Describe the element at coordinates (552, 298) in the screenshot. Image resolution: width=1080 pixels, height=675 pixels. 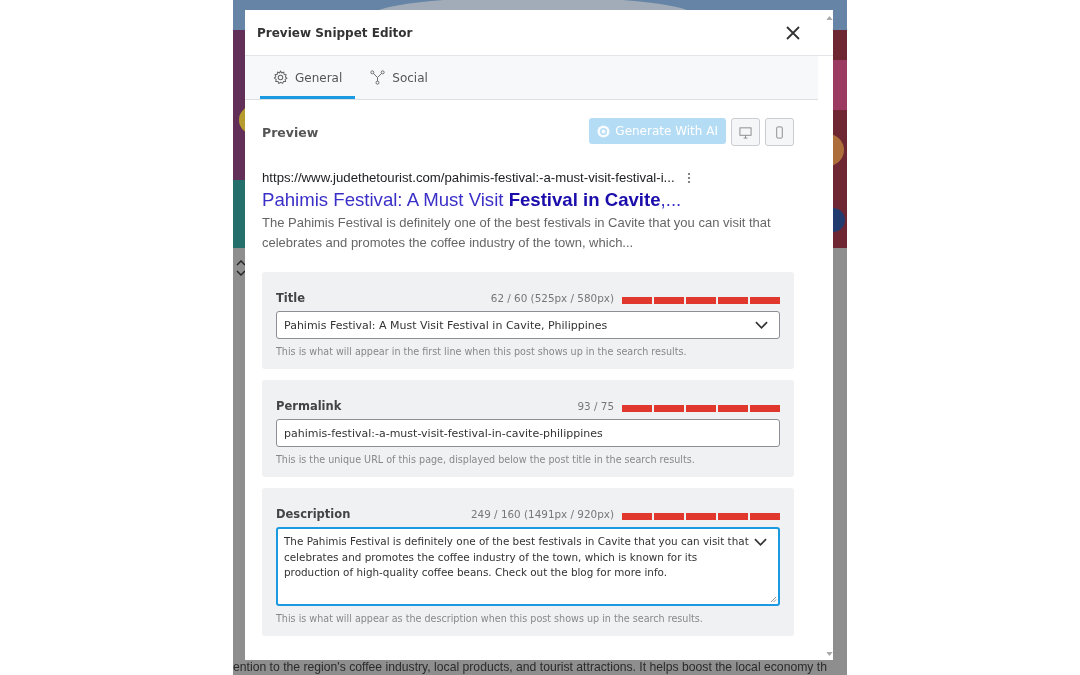
I see `character-count: 62 / 60 (525px / 580px)` at that location.